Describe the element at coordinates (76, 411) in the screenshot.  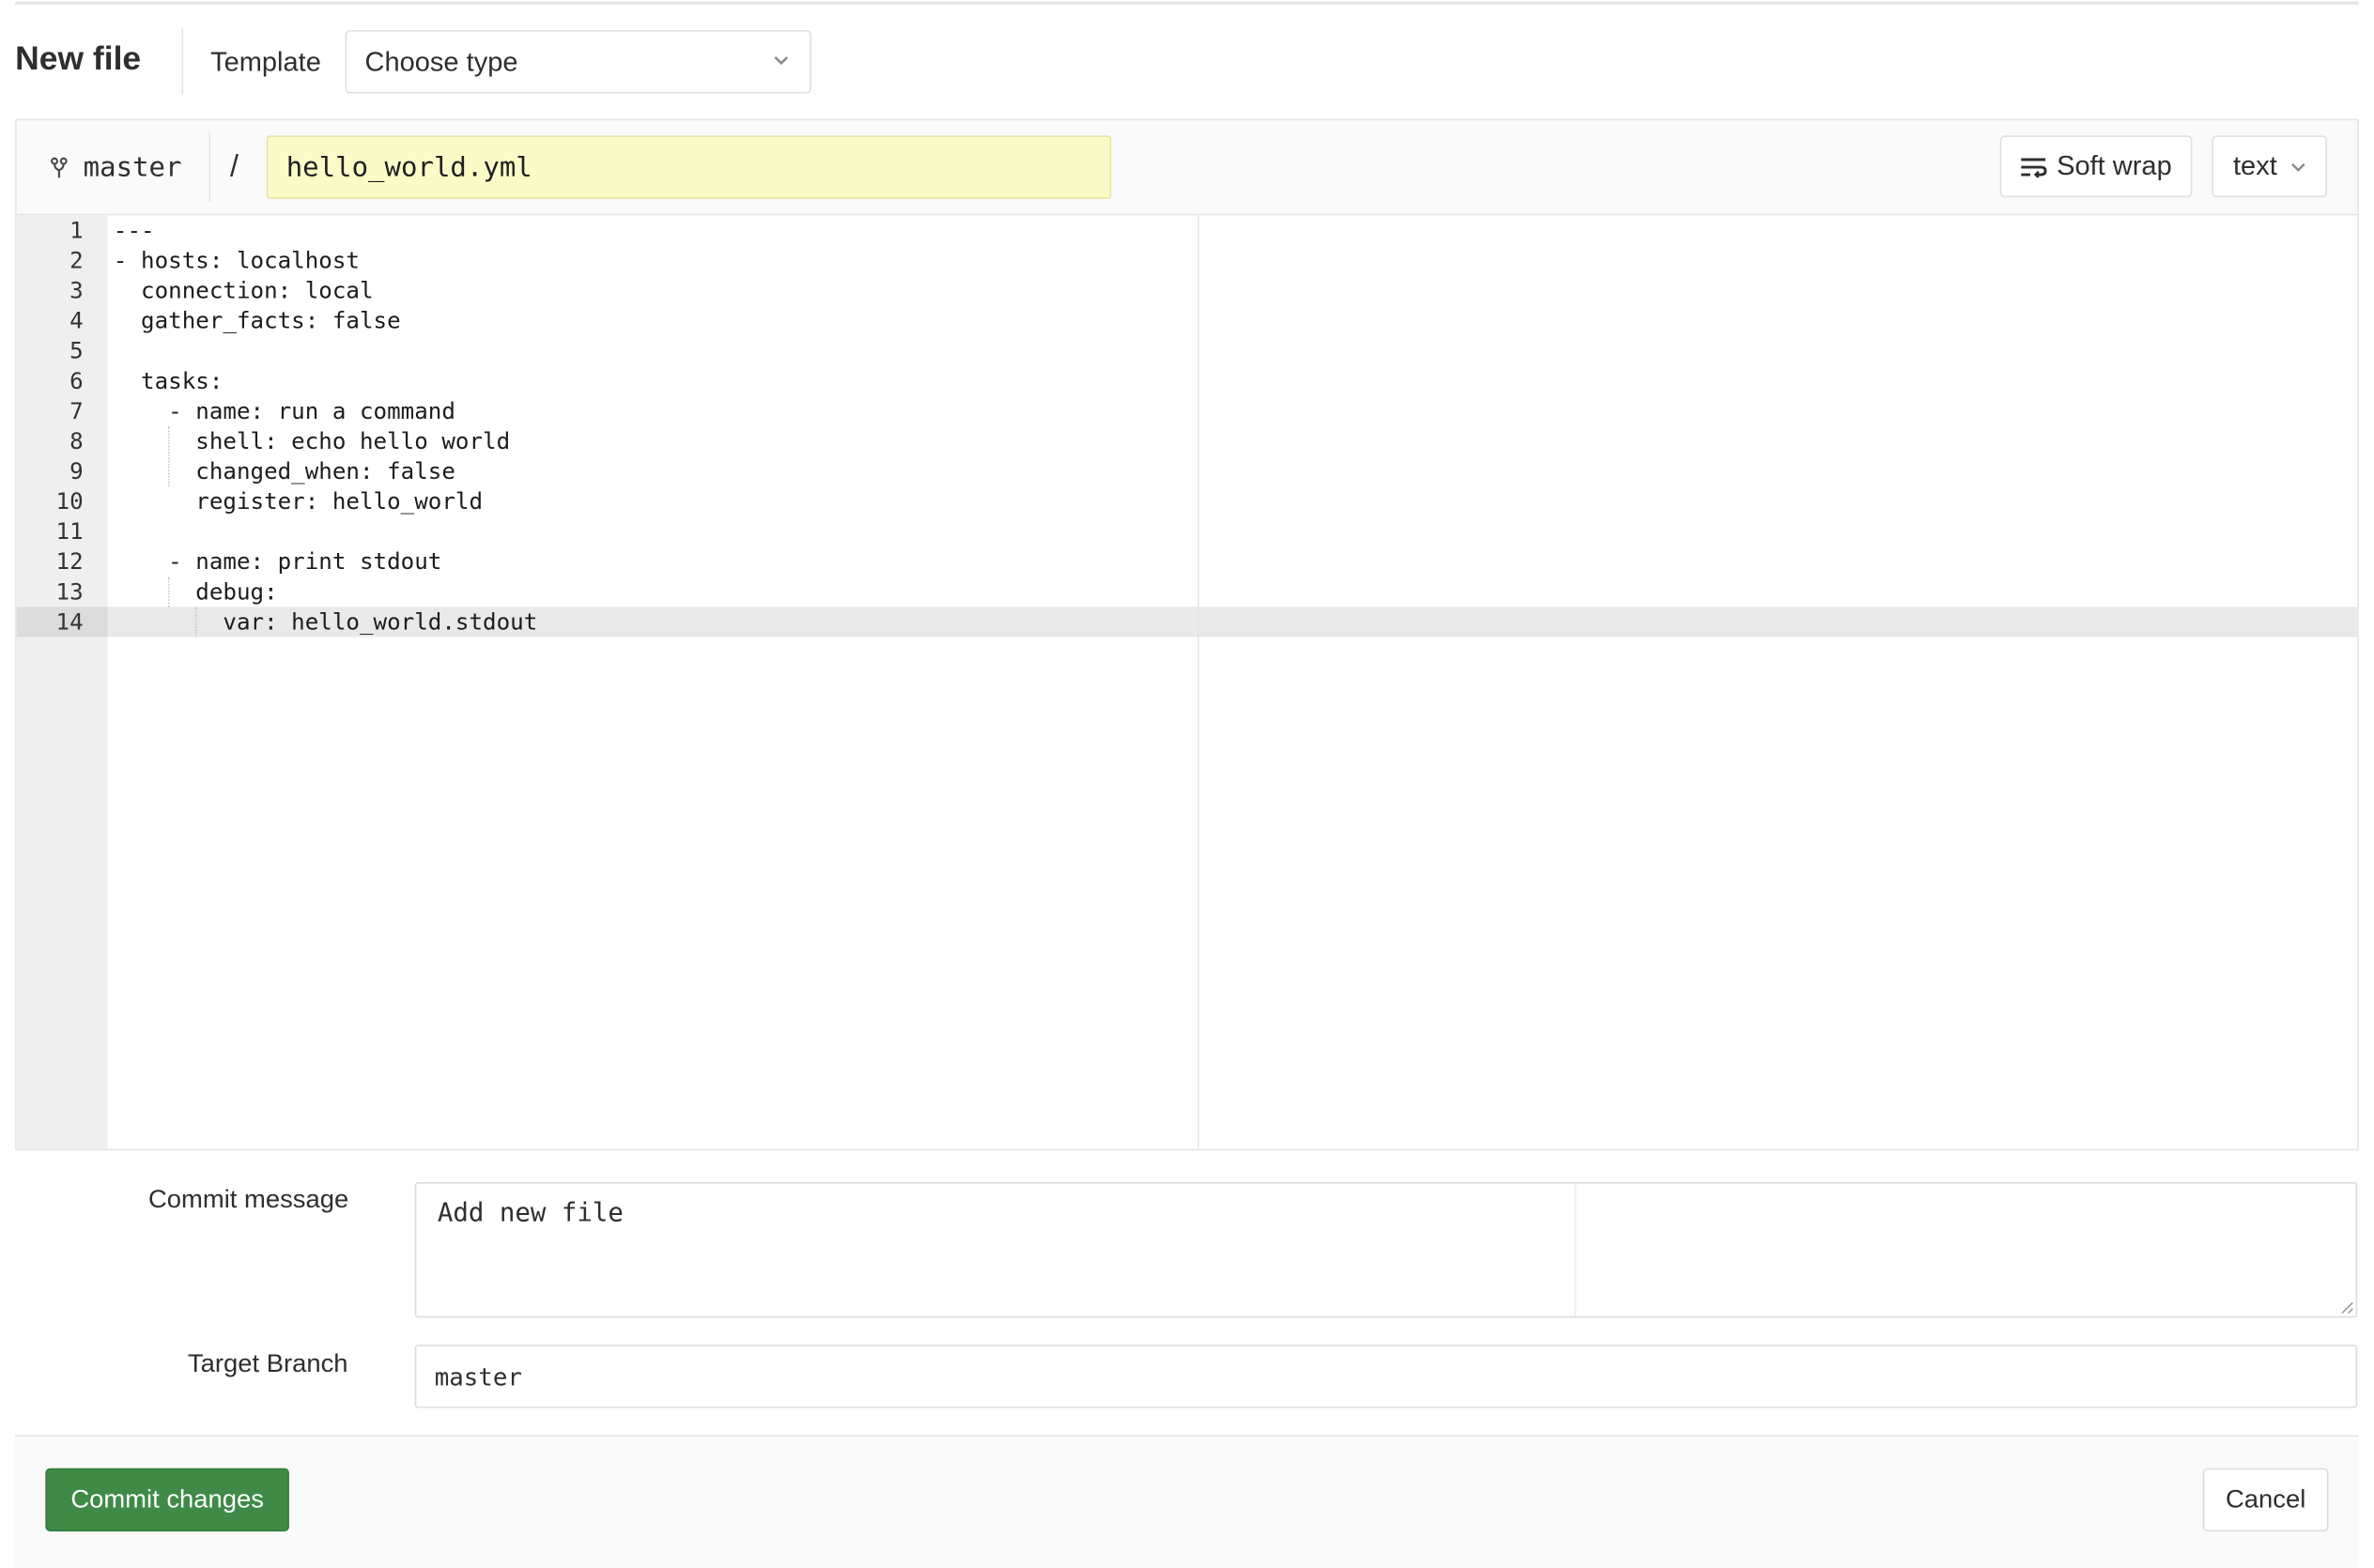
I see `line-number: 7` at that location.